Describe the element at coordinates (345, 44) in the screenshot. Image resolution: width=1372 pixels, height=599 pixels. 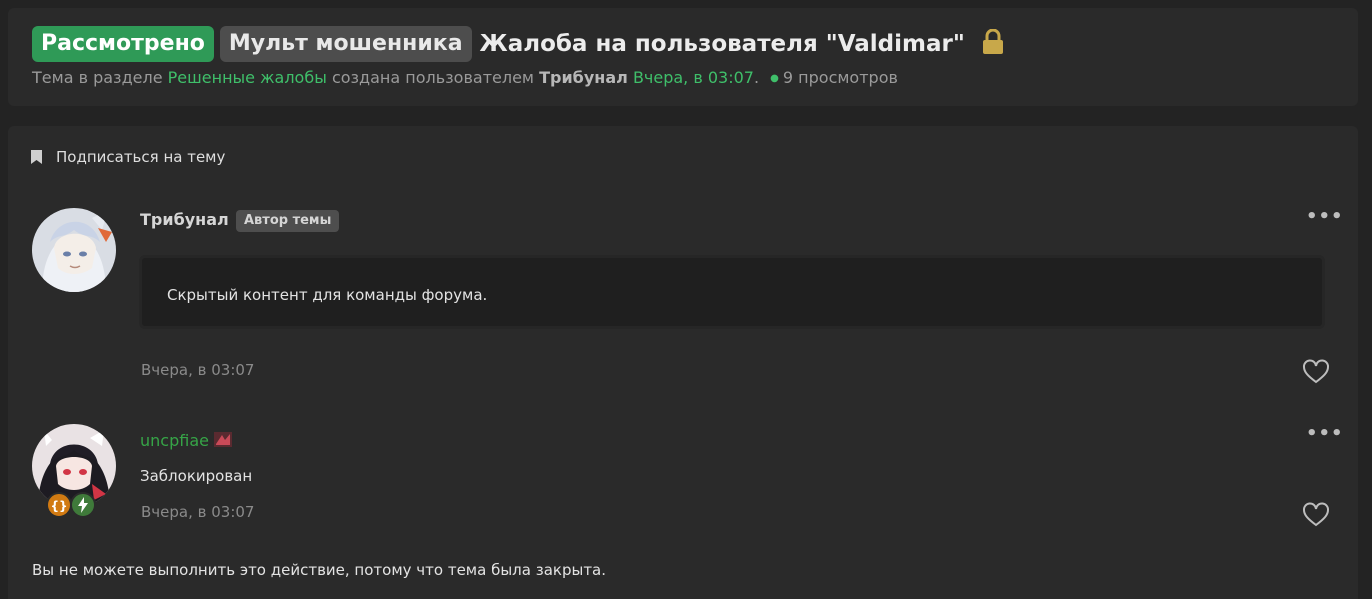
I see `prefix-category: Мульт мошенника` at that location.